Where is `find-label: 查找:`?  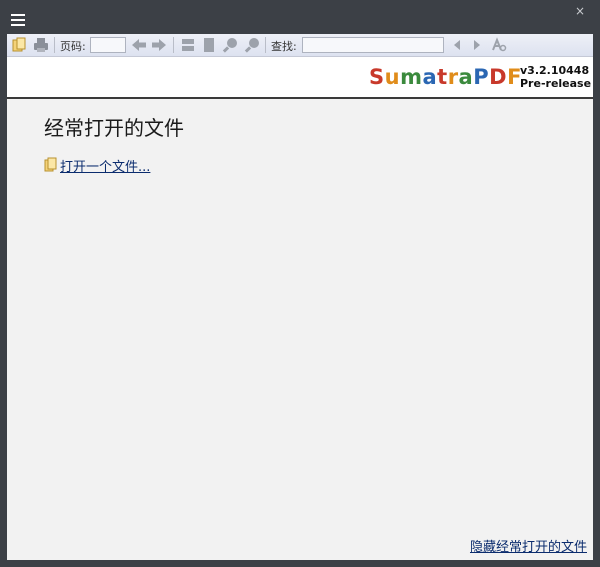 find-label: 查找: is located at coordinates (284, 46).